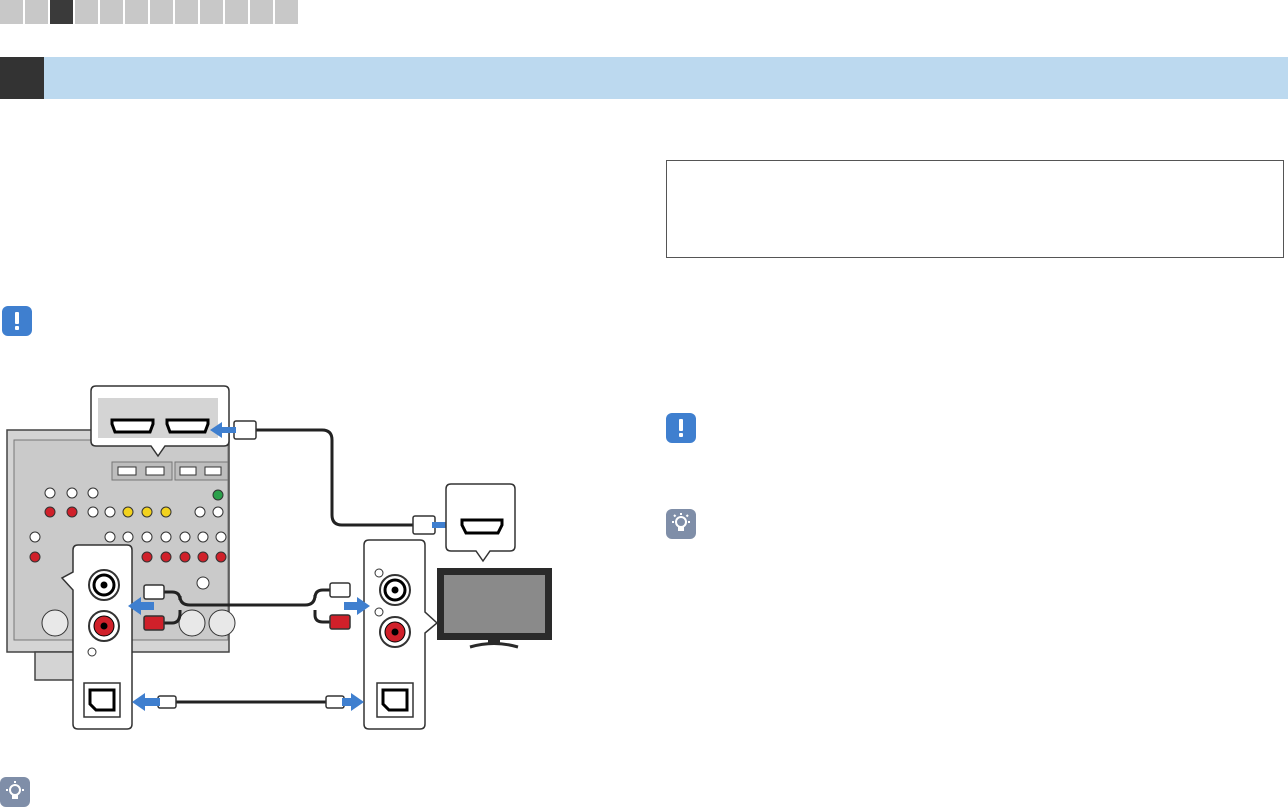 This screenshot has height=807, width=1288. I want to click on tv-illustration, so click(494, 608).